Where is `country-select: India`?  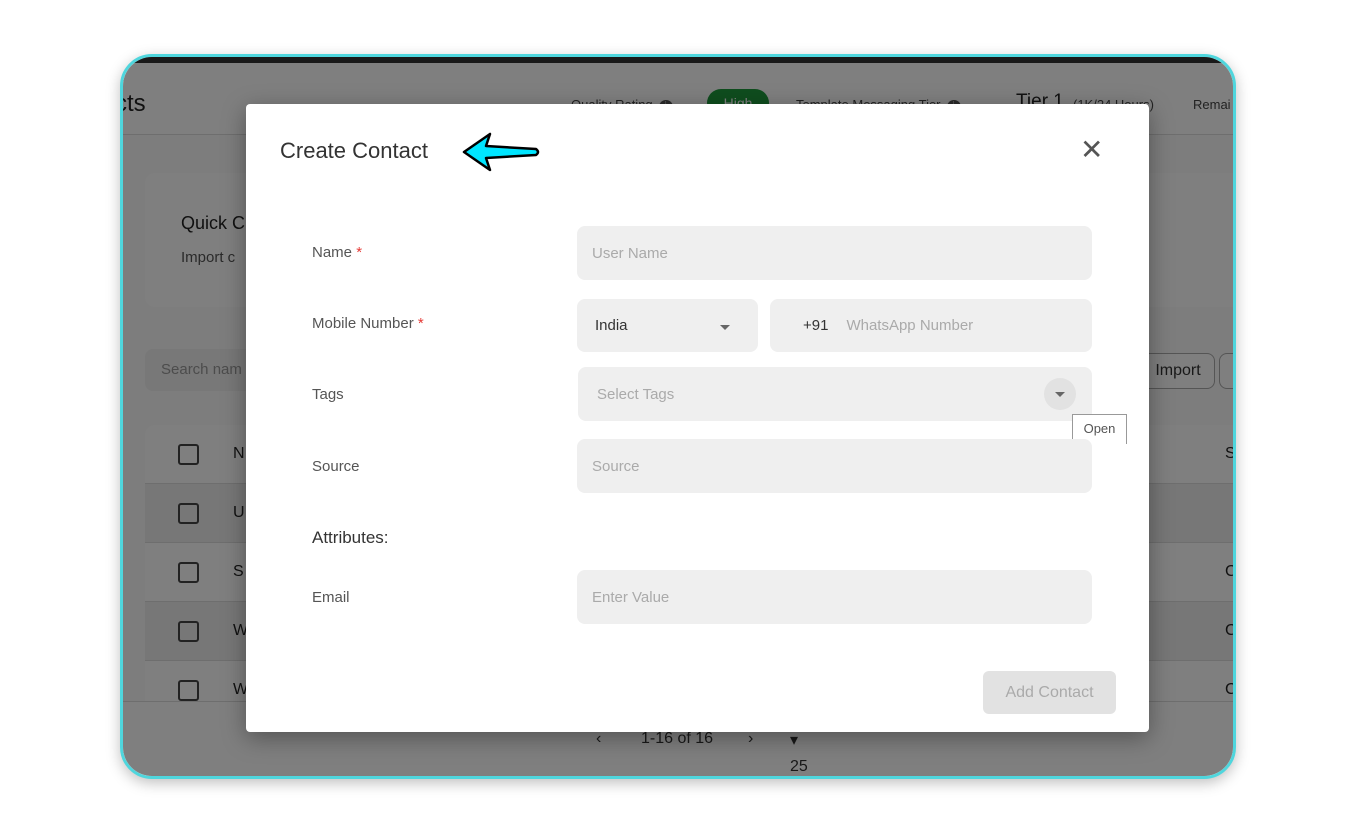 country-select: India is located at coordinates (667, 325).